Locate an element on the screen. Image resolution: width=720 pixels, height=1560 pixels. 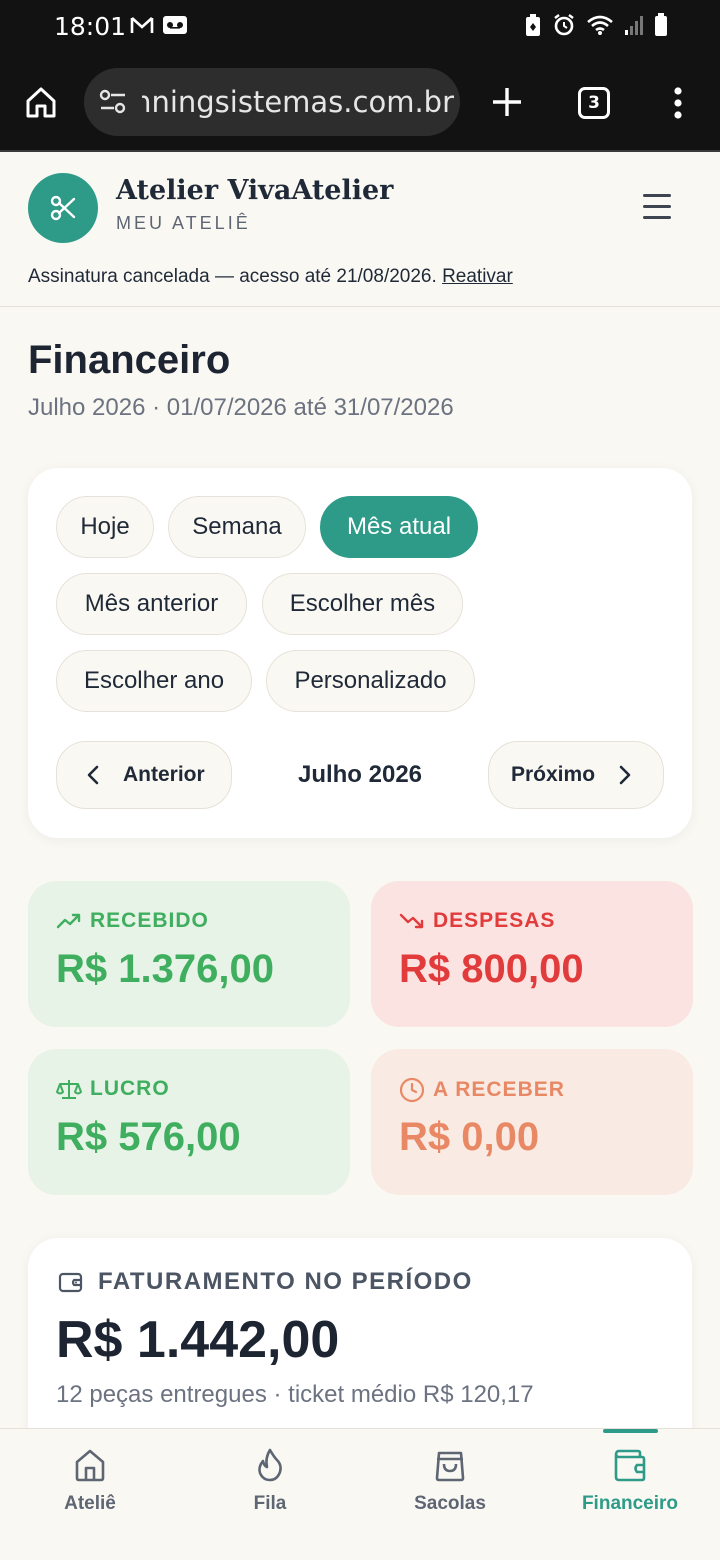
nav-item-financeiro: Financeiro is located at coordinates (630, 1479).